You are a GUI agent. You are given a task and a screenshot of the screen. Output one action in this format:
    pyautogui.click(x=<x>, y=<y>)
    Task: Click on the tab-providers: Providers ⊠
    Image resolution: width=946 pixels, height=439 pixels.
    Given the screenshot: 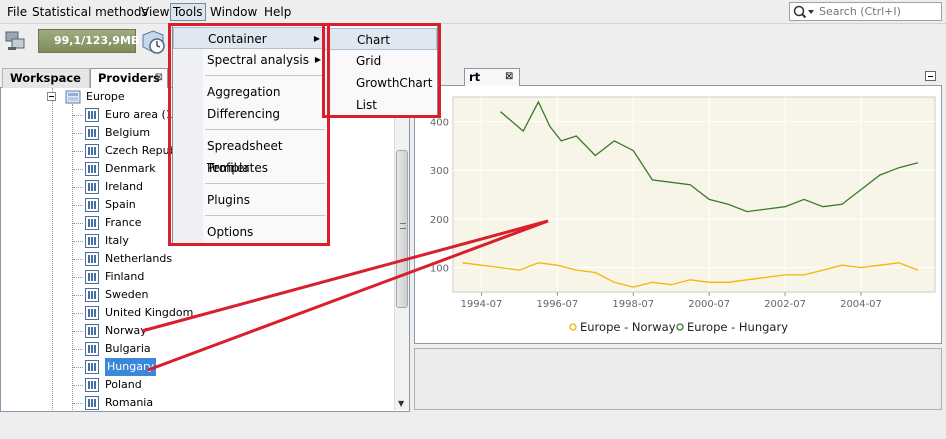 What is the action you would take?
    pyautogui.click(x=129, y=78)
    